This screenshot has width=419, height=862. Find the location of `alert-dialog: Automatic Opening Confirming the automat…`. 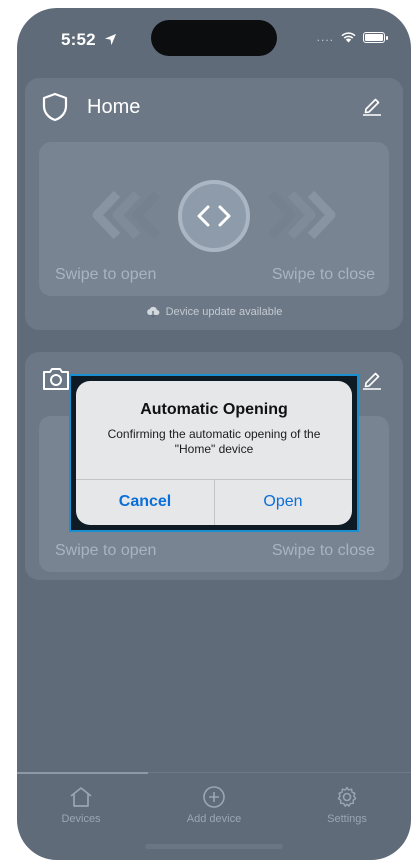

alert-dialog: Automatic Opening Confirming the automat… is located at coordinates (214, 453).